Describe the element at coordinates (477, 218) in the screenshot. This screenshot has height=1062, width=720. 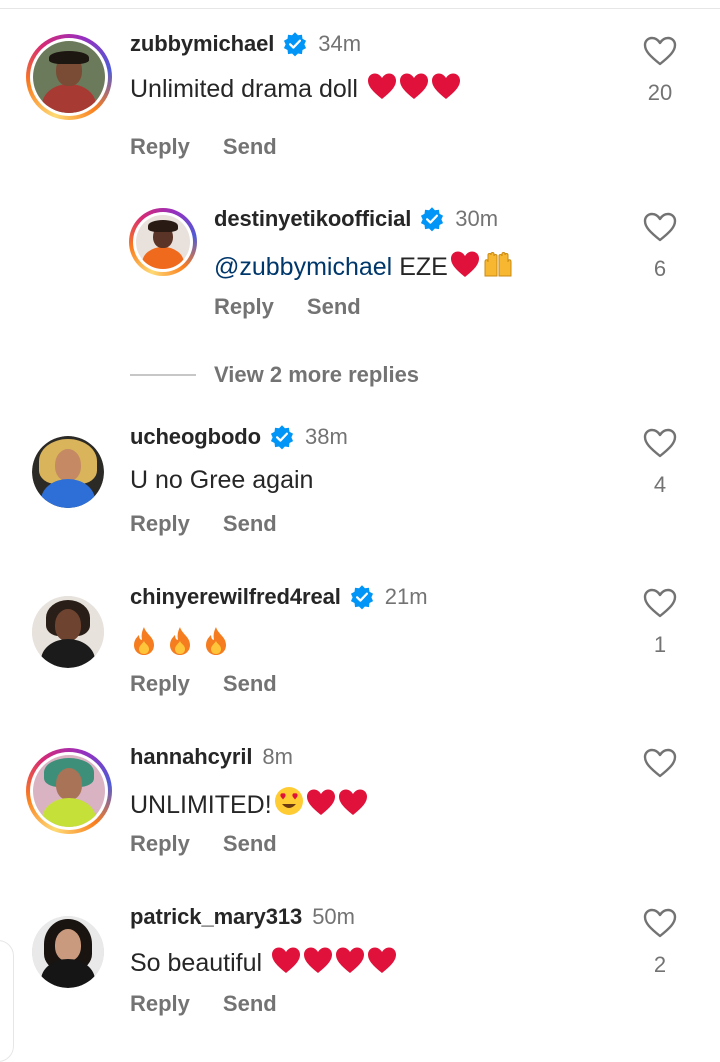
I see `comment-time: 30m` at that location.